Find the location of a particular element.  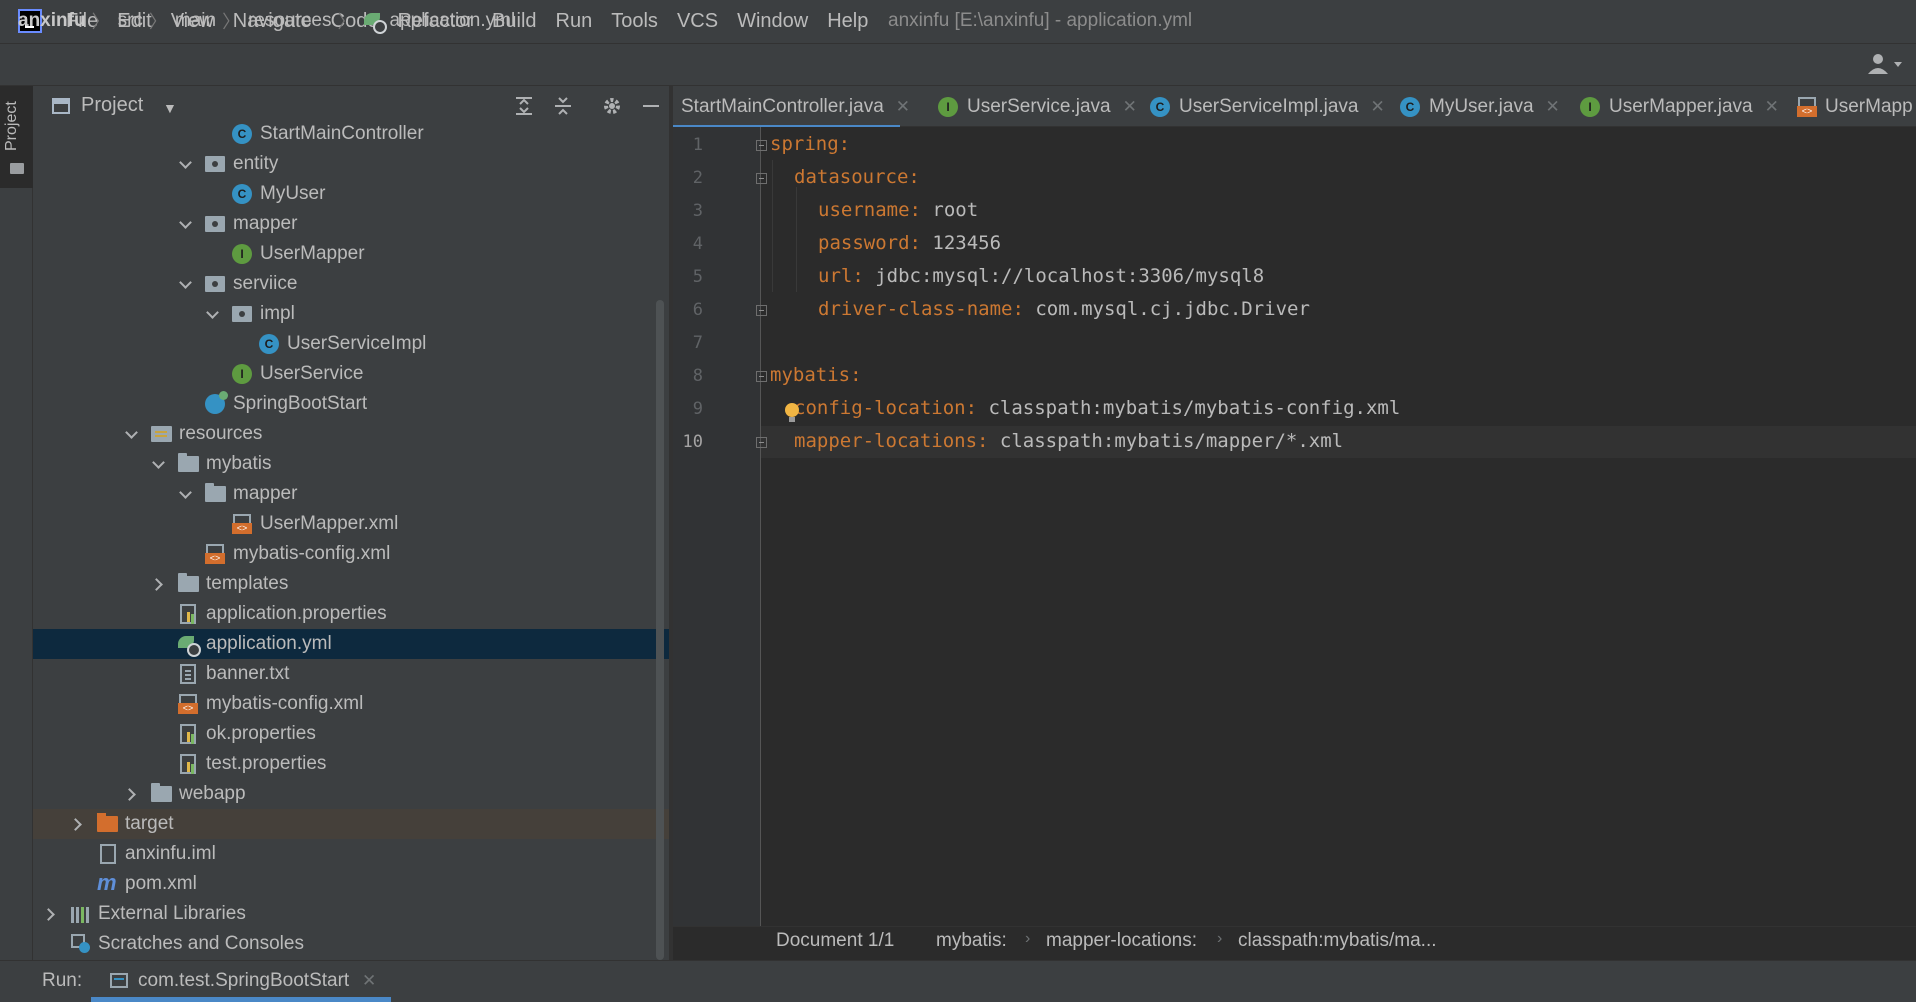

breadcrumb-src: src is located at coordinates (130, 21).